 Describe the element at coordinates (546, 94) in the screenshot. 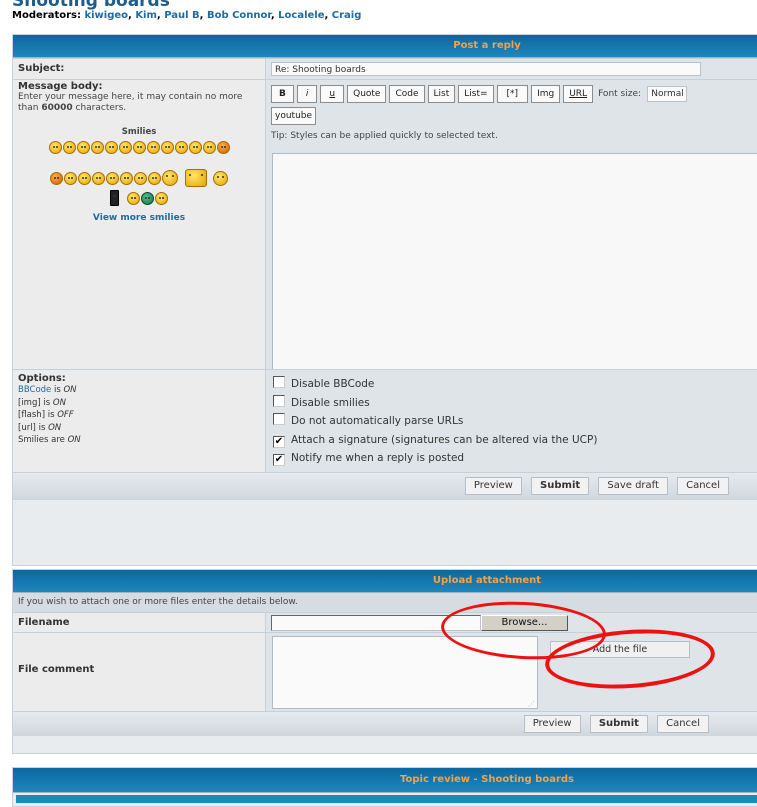

I see `bbcode-img-button: Img` at that location.